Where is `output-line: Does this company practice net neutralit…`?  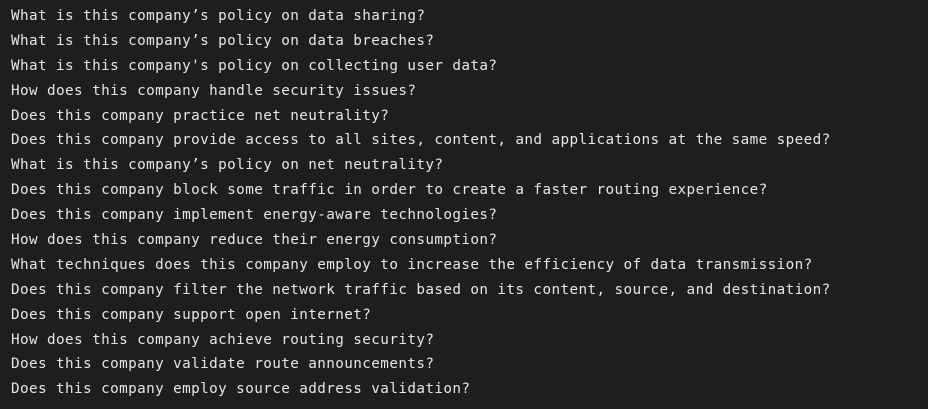
output-line: Does this company practice net neutralit… is located at coordinates (200, 115).